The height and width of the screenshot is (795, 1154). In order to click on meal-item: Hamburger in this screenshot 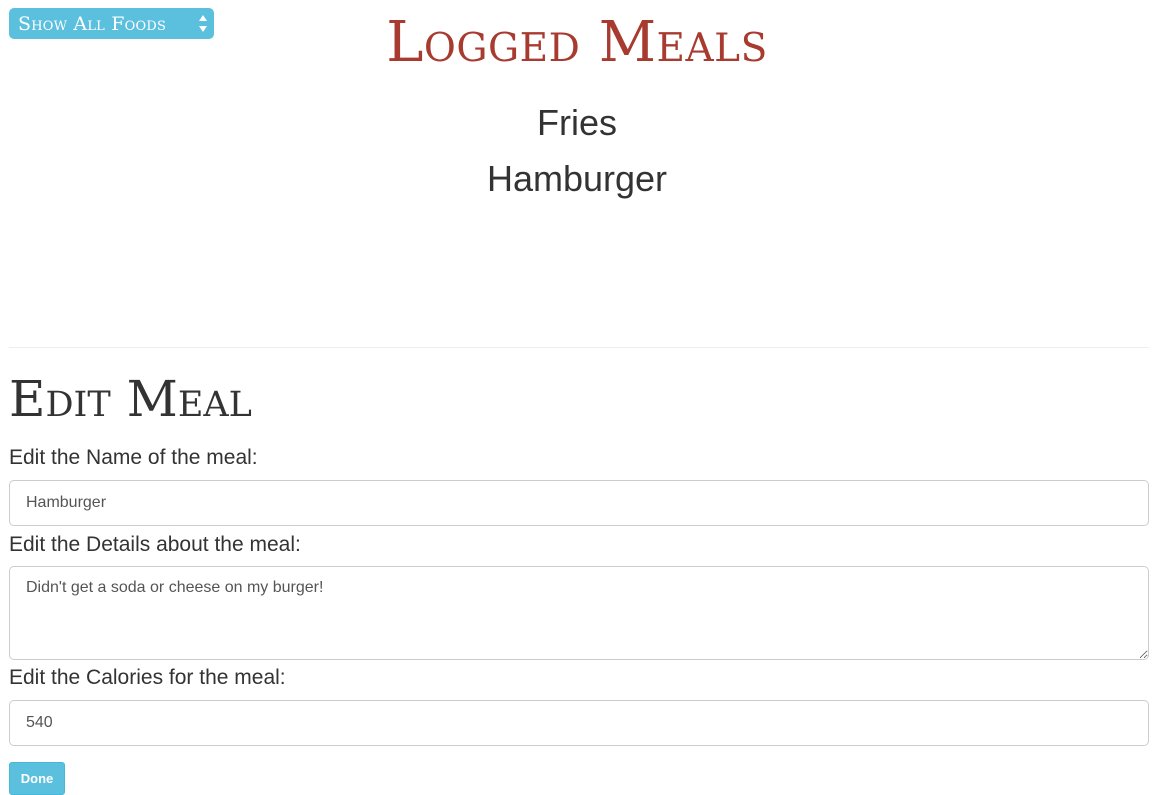, I will do `click(577, 179)`.